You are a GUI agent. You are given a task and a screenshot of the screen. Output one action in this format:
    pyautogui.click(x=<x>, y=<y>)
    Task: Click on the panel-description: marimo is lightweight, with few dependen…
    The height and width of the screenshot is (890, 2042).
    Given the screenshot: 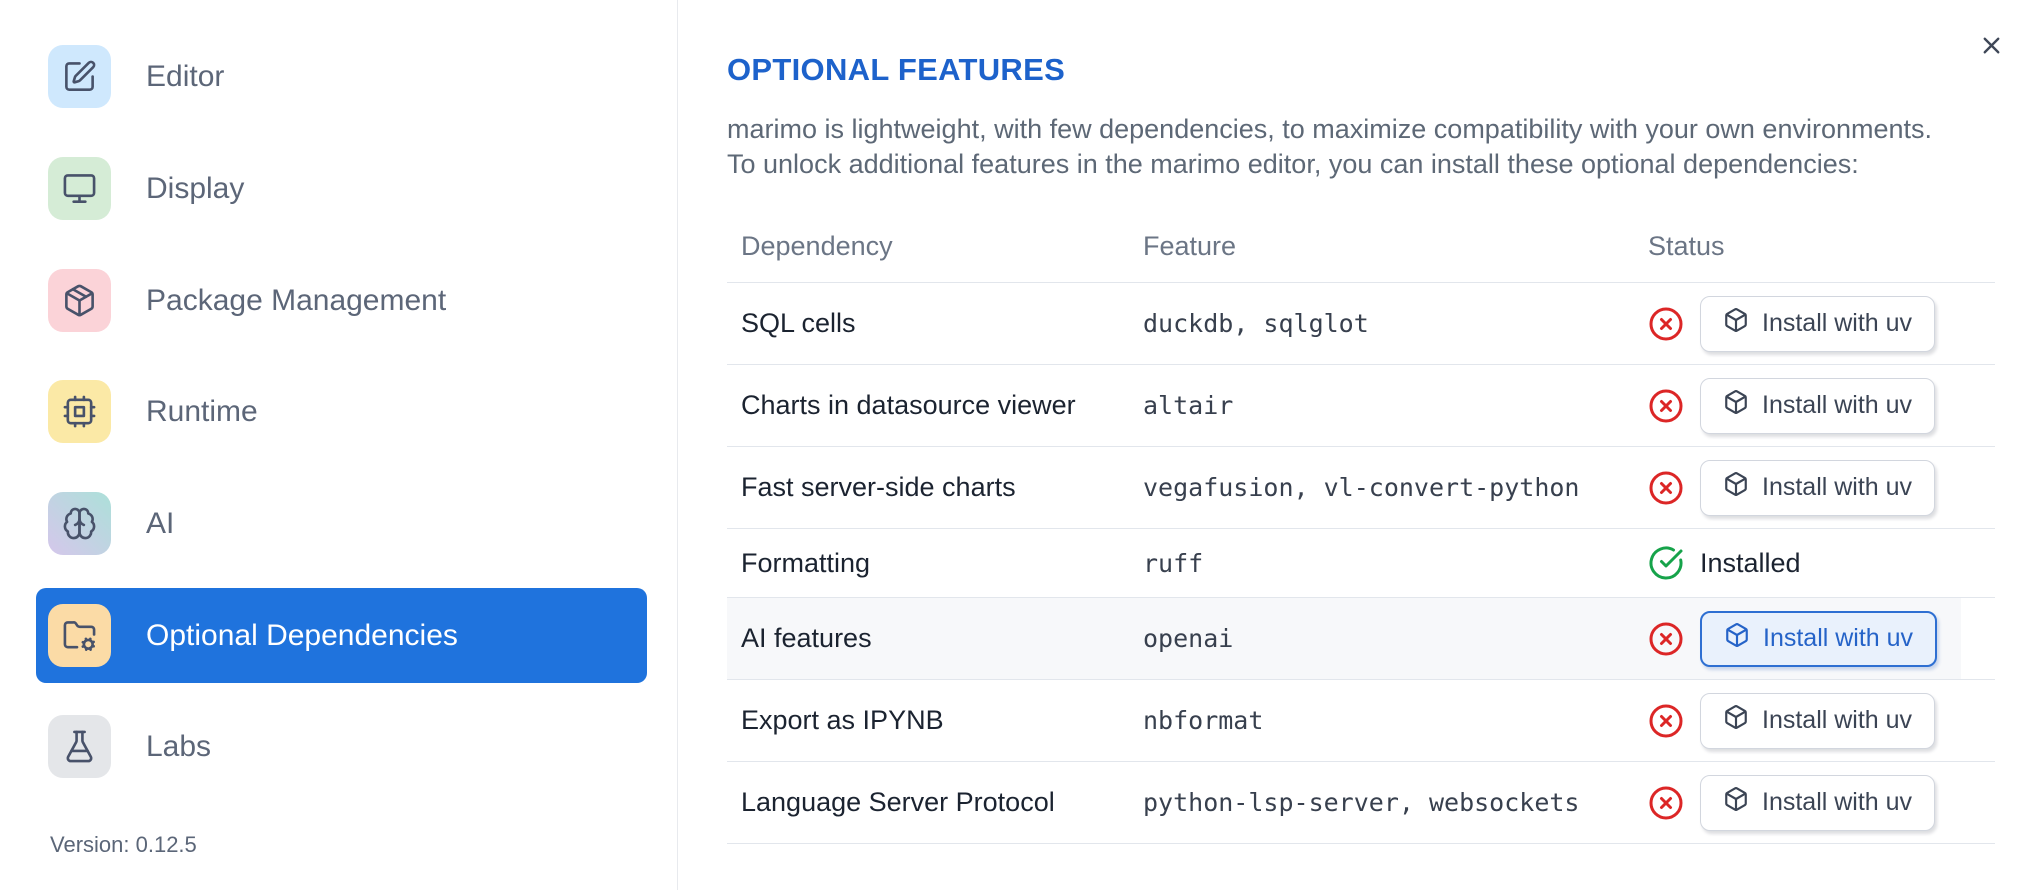 What is the action you would take?
    pyautogui.click(x=1329, y=147)
    